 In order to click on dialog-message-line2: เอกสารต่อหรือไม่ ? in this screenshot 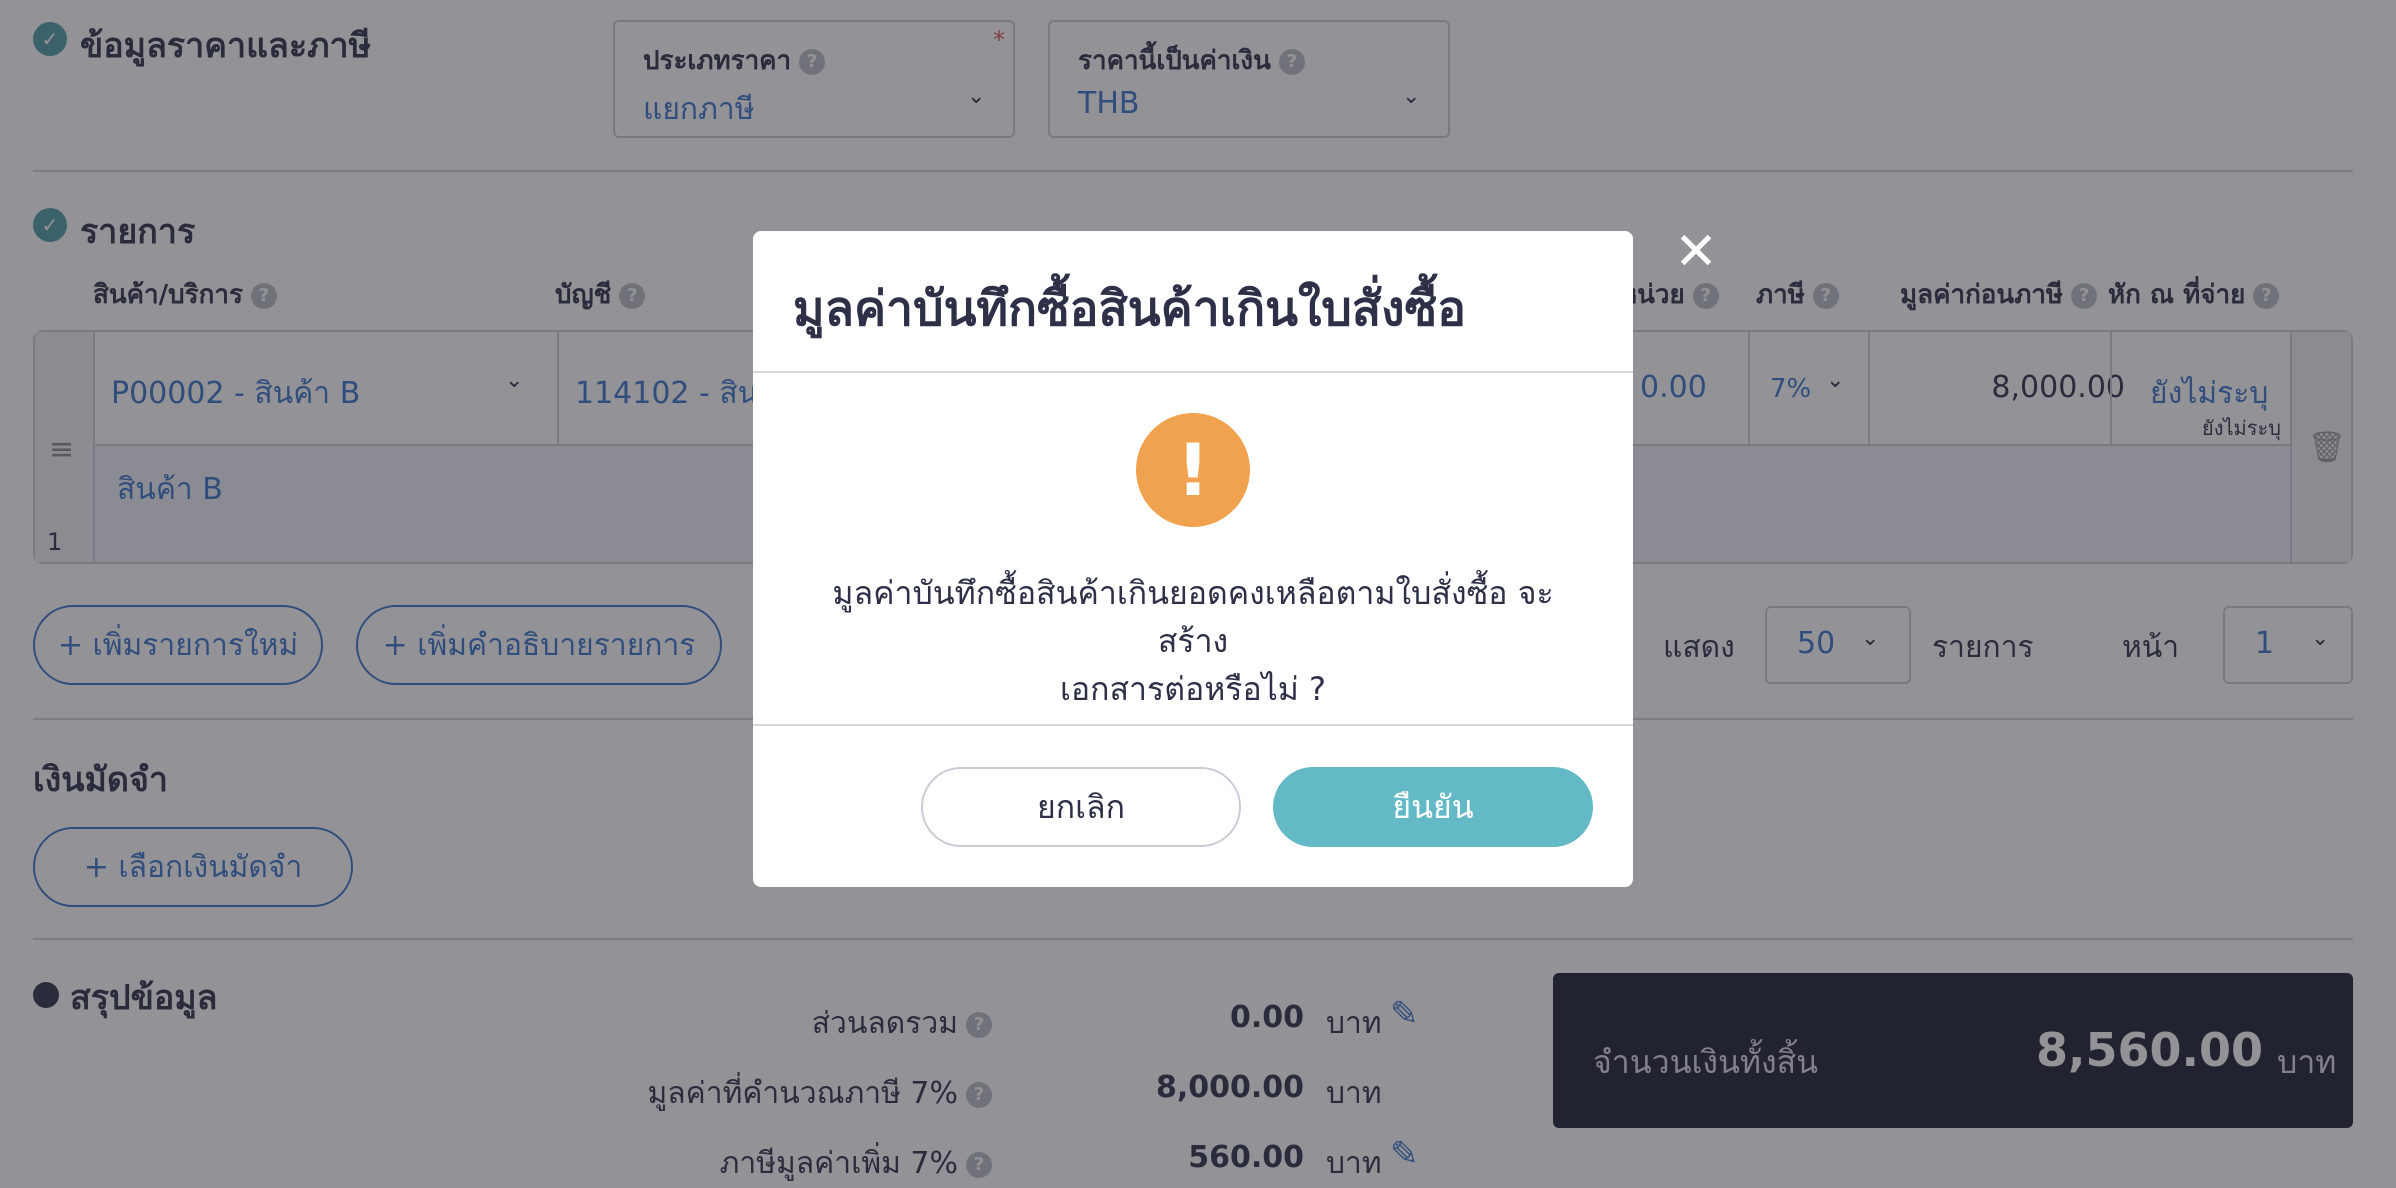, I will do `click(1193, 689)`.